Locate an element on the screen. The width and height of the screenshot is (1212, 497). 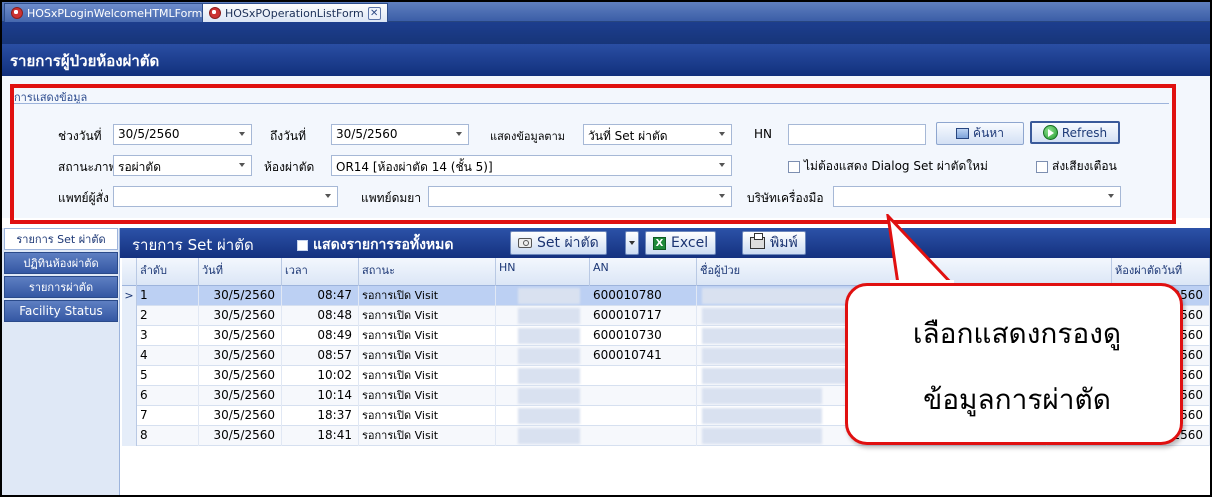
cell-time: 08:47 is located at coordinates (320, 296).